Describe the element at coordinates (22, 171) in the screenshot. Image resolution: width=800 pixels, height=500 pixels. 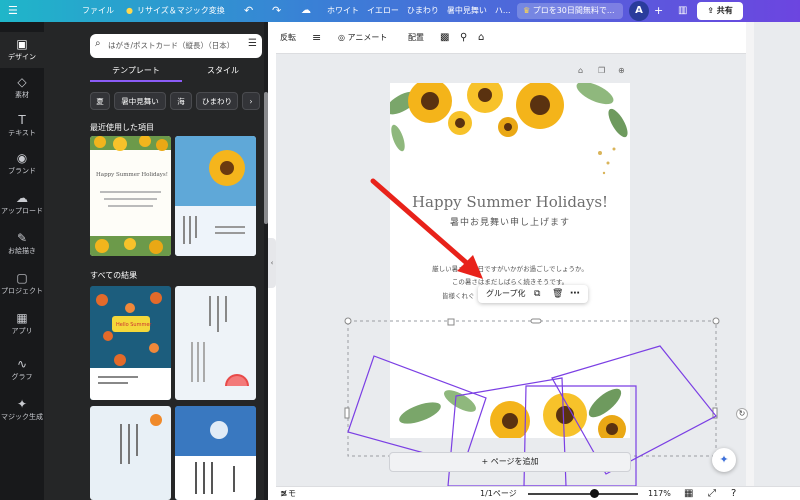
I see `rail-label: ブランド` at that location.